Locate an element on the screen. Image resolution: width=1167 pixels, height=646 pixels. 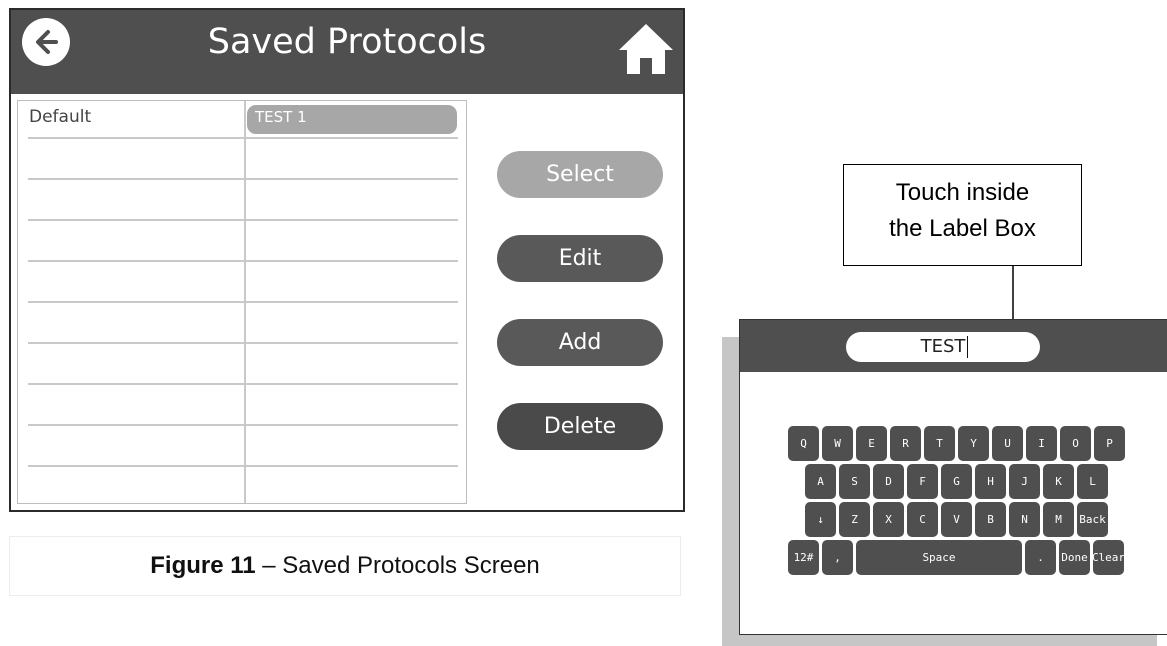
key-l: L is located at coordinates (1092, 481).